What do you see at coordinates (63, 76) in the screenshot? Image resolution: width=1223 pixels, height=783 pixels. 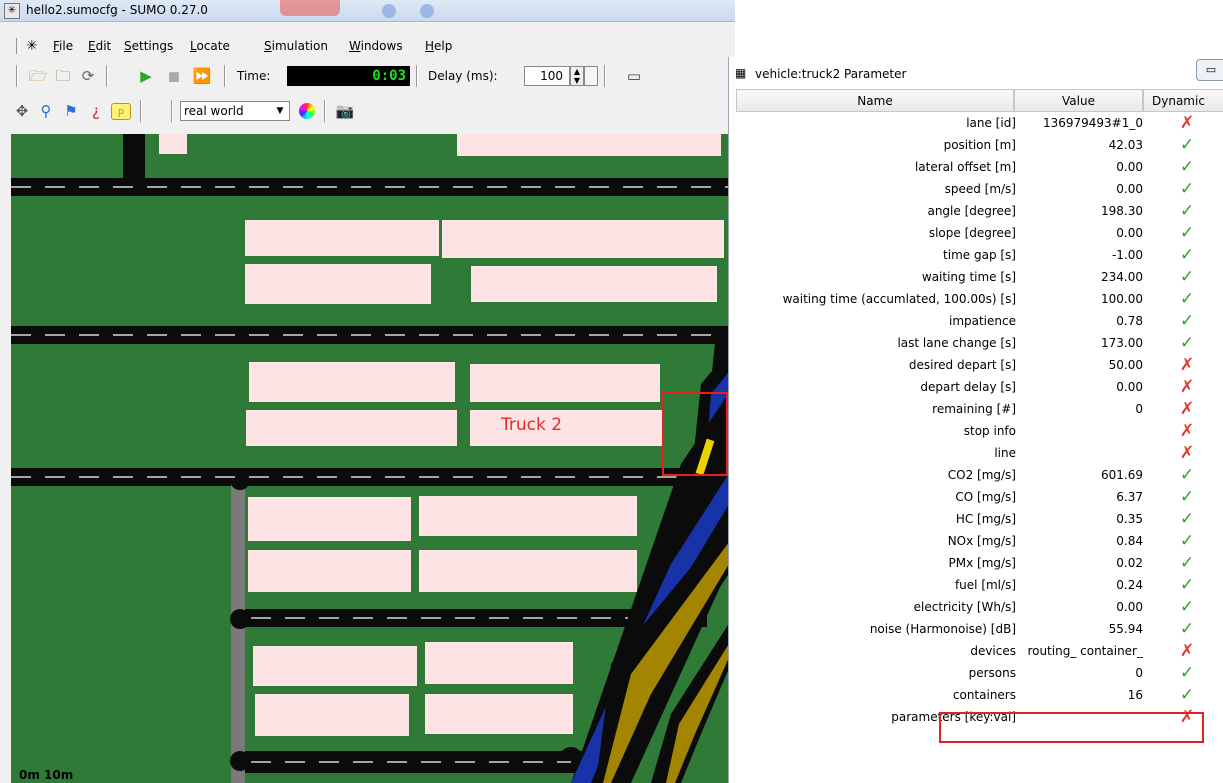 I see `open-network-icon: 🗀` at bounding box center [63, 76].